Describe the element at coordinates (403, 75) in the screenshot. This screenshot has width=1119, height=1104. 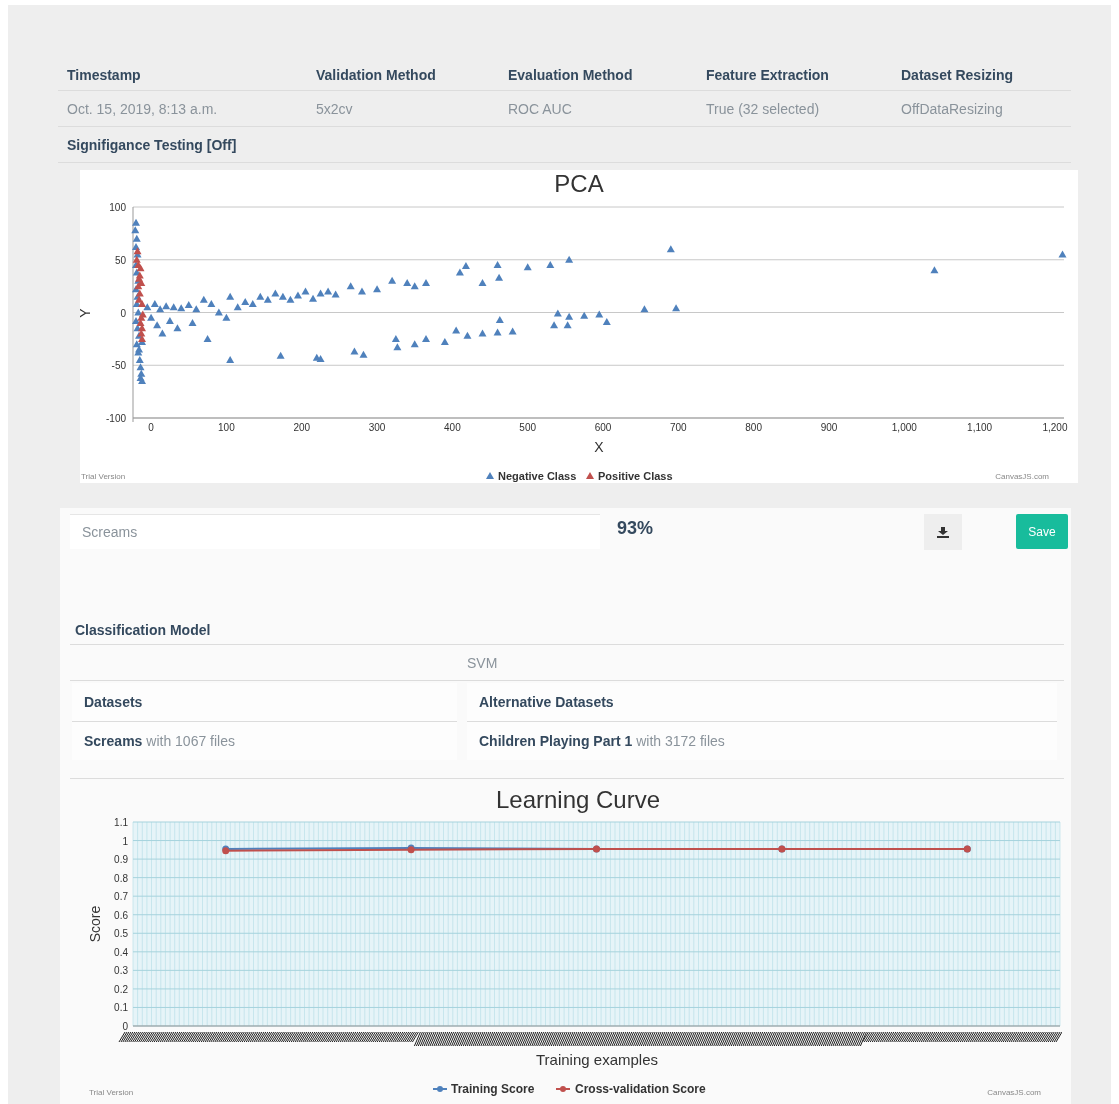
I see `column-header: Validation Method` at that location.